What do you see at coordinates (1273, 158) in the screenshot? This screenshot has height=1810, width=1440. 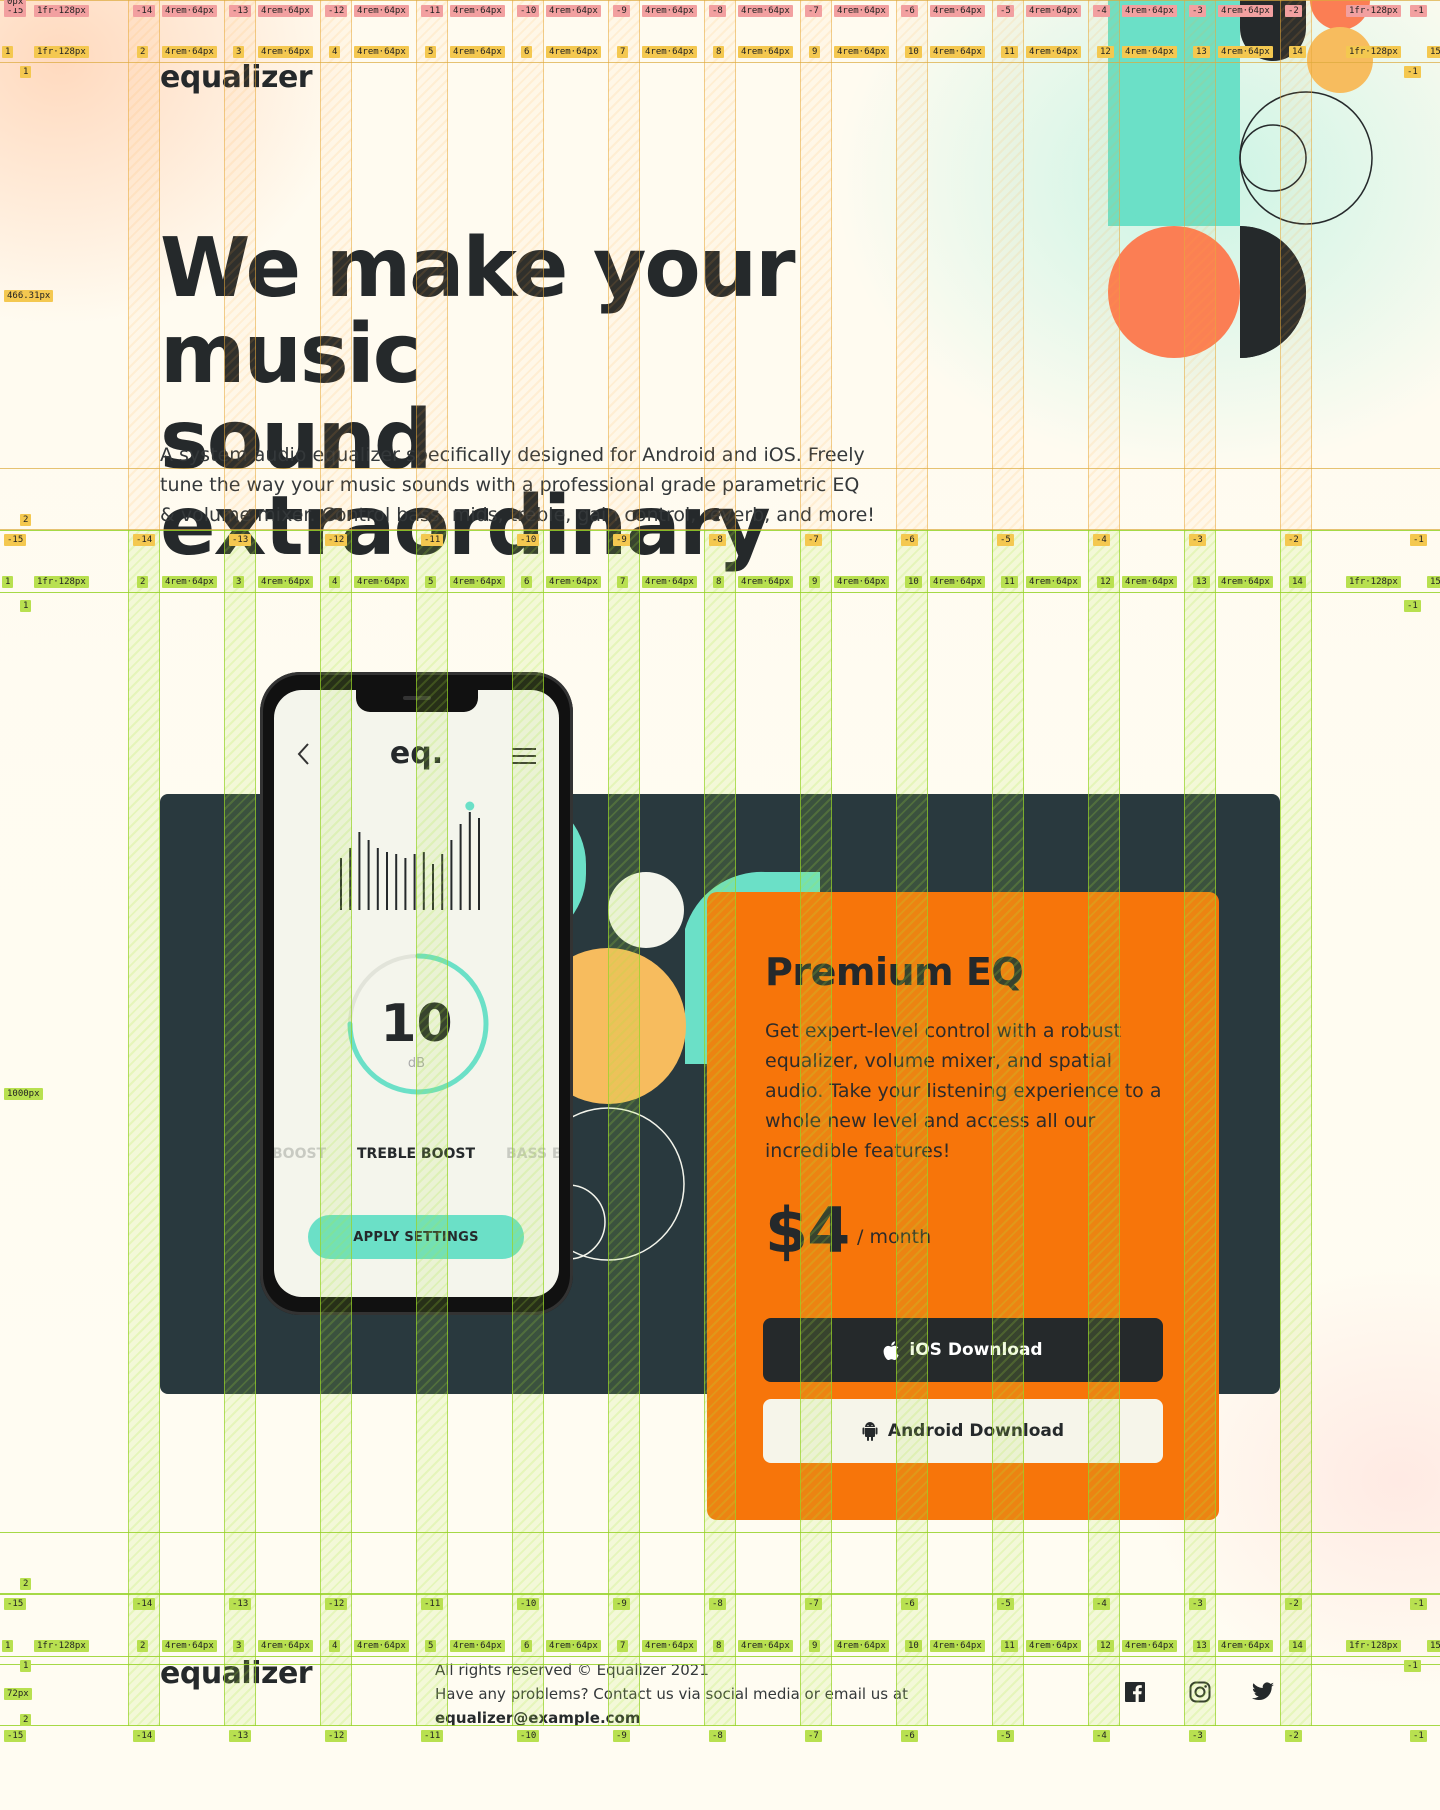 I see `outline-circle-small` at bounding box center [1273, 158].